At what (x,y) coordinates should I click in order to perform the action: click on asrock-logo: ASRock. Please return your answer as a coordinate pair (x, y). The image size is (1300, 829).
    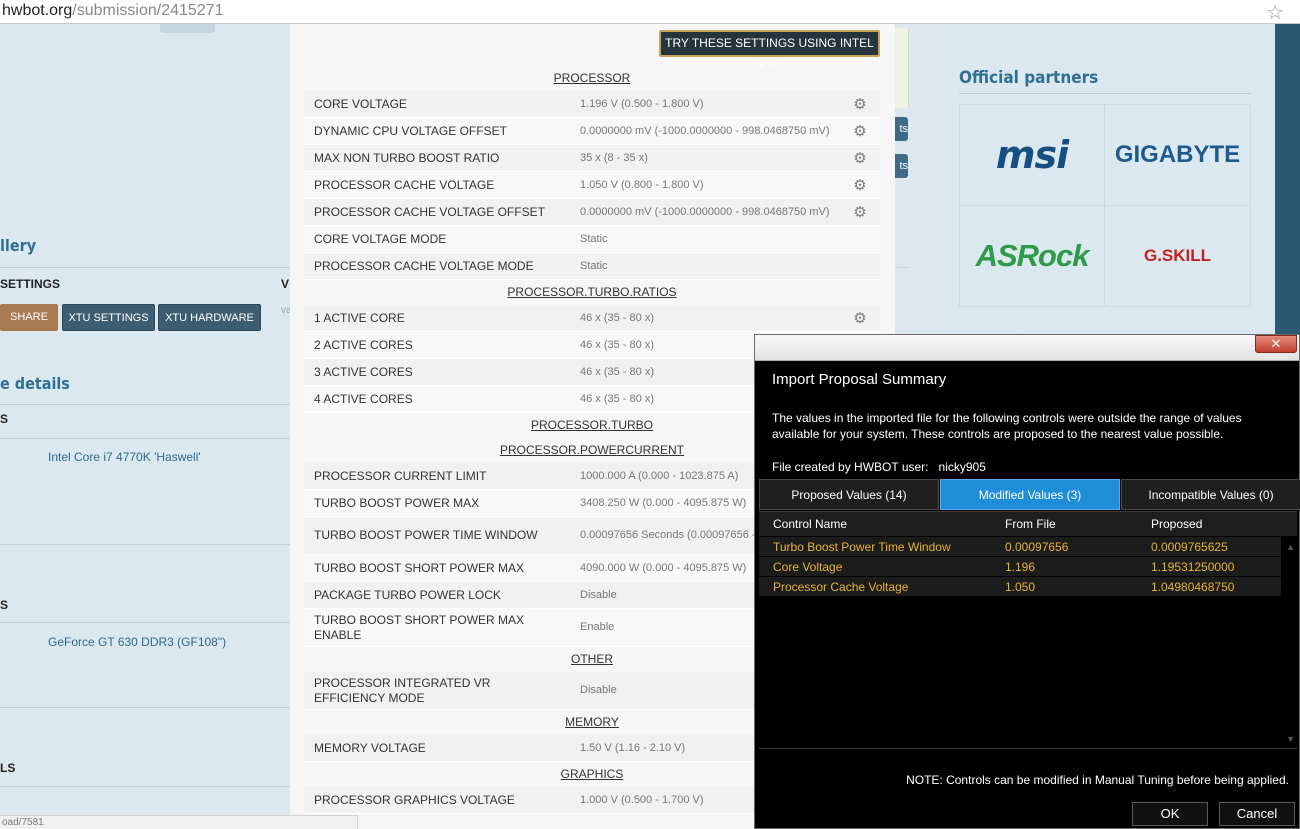
    Looking at the image, I should click on (1032, 256).